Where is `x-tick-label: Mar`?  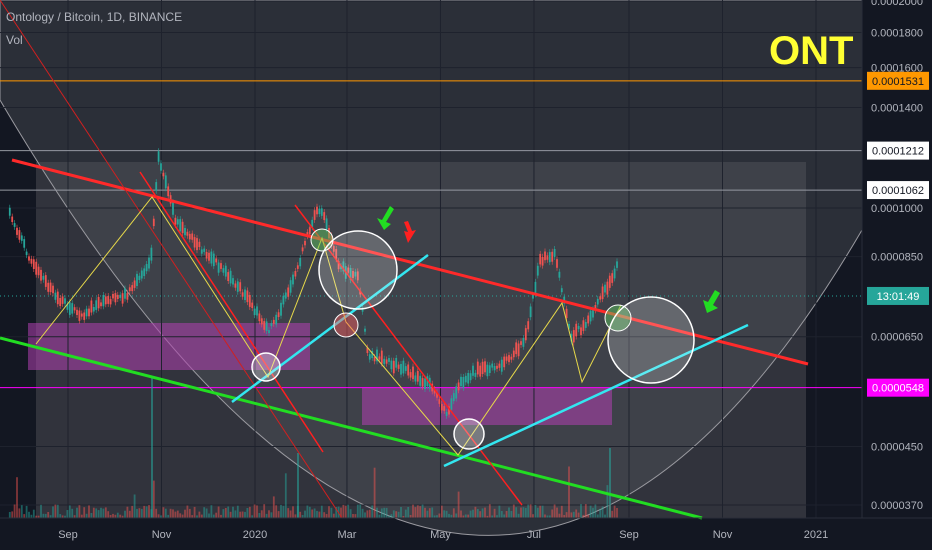 x-tick-label: Mar is located at coordinates (346, 535).